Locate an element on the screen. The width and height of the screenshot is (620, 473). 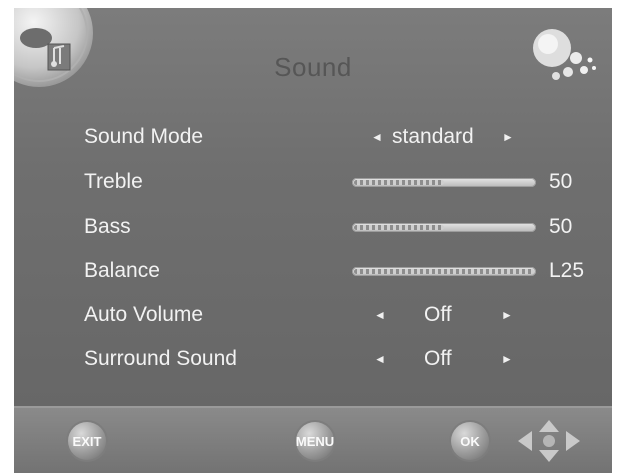
bass-slider is located at coordinates (444, 227).